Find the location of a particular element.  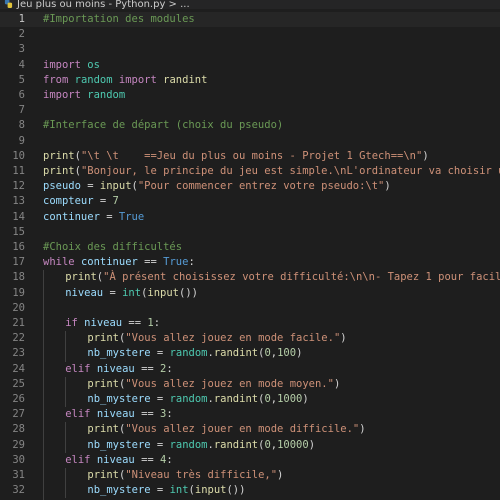

code-text: elif niveau == 4: is located at coordinates (119, 460).